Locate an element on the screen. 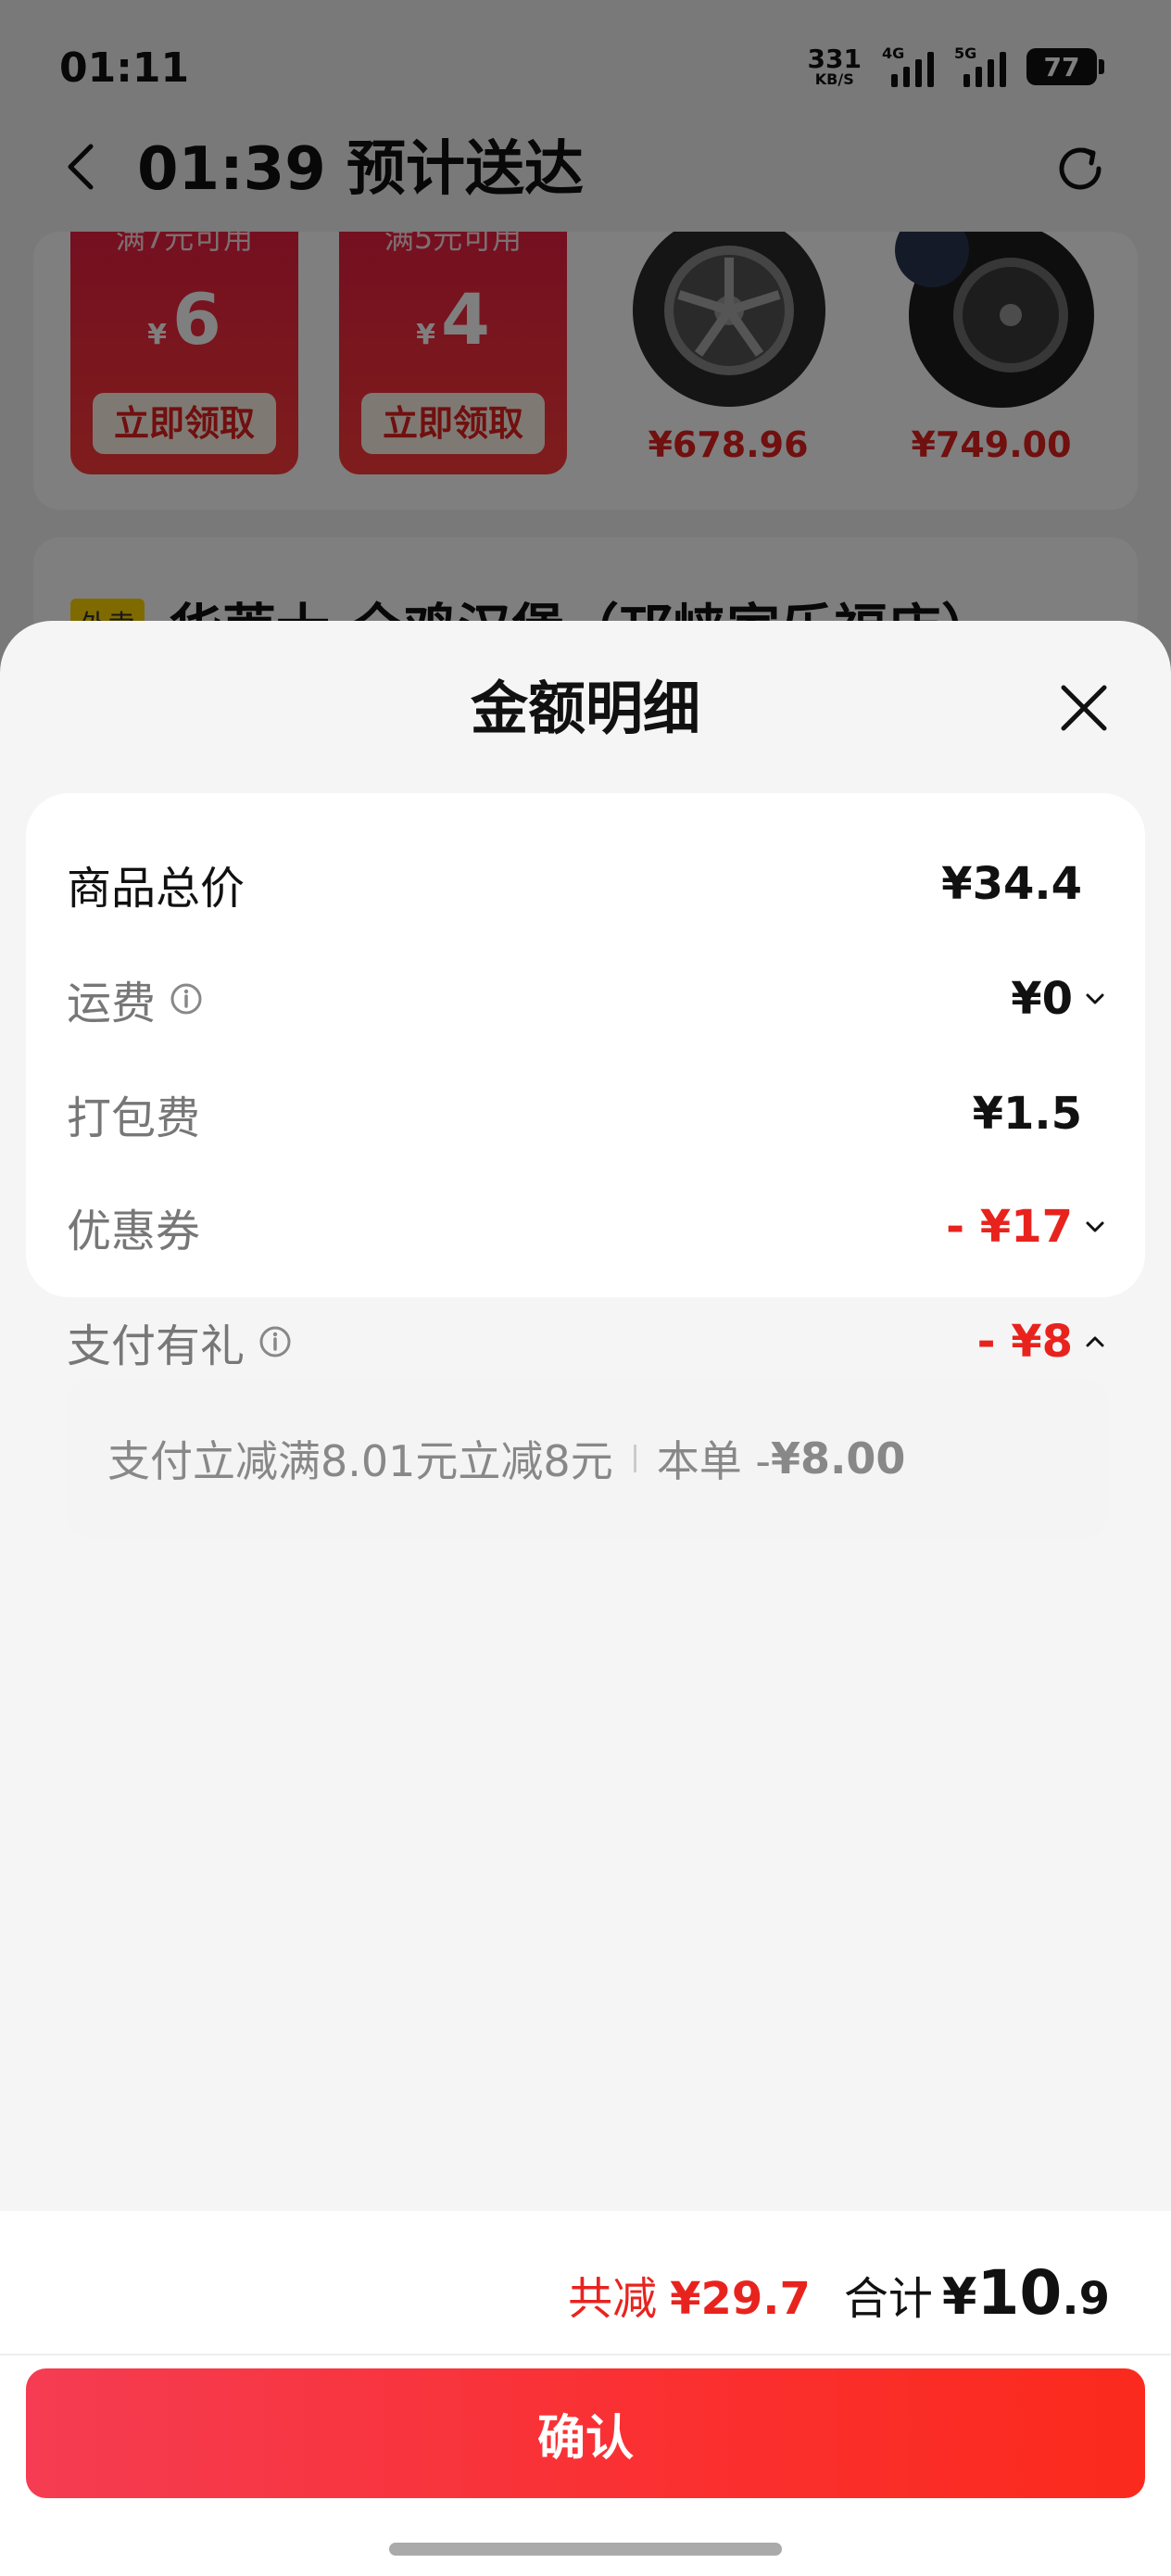 The image size is (1171, 2576). close-icon is located at coordinates (1084, 708).